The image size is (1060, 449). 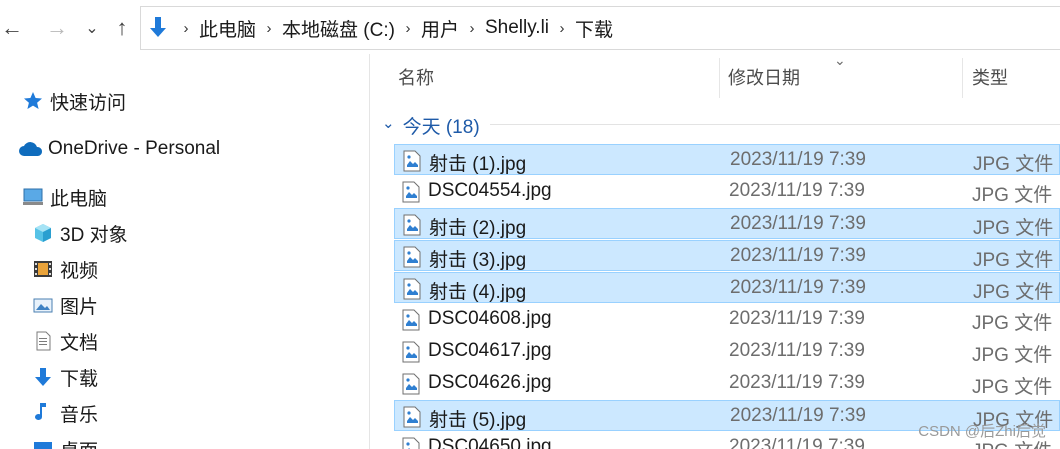 What do you see at coordinates (478, 420) in the screenshot?
I see `file-name: 射击 (5).jpg` at bounding box center [478, 420].